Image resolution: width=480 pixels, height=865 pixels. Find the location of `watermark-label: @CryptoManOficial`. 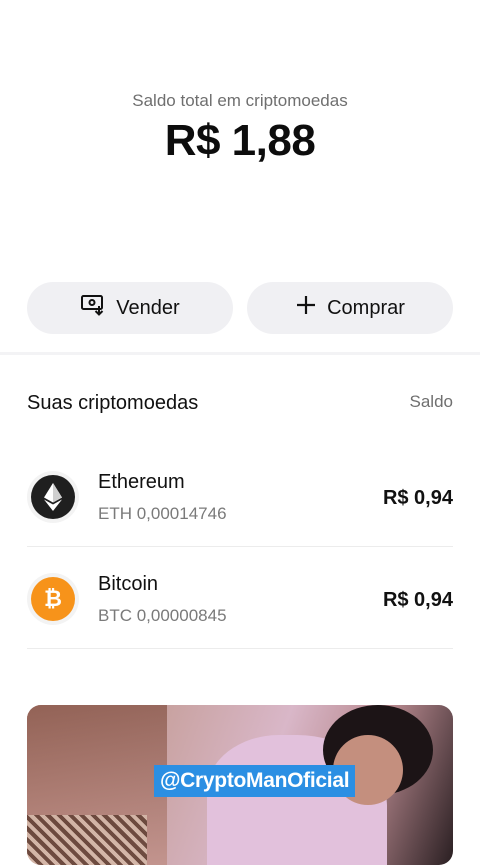

watermark-label: @CryptoManOficial is located at coordinates (255, 781).